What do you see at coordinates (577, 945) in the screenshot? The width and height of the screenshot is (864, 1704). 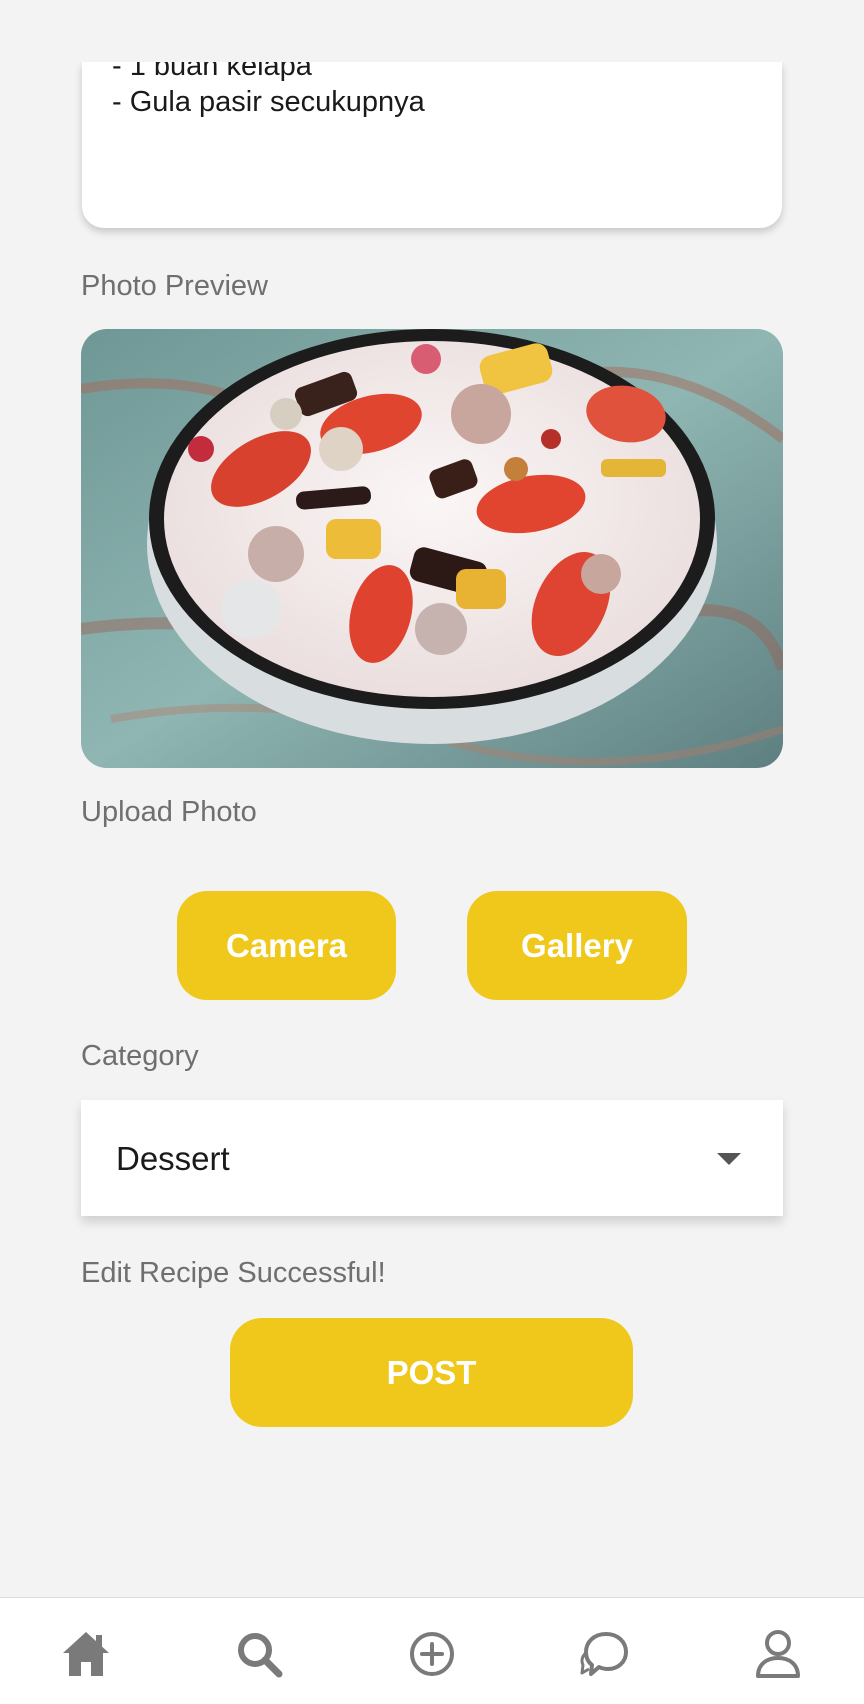 I see `gallery-button: Gallery` at bounding box center [577, 945].